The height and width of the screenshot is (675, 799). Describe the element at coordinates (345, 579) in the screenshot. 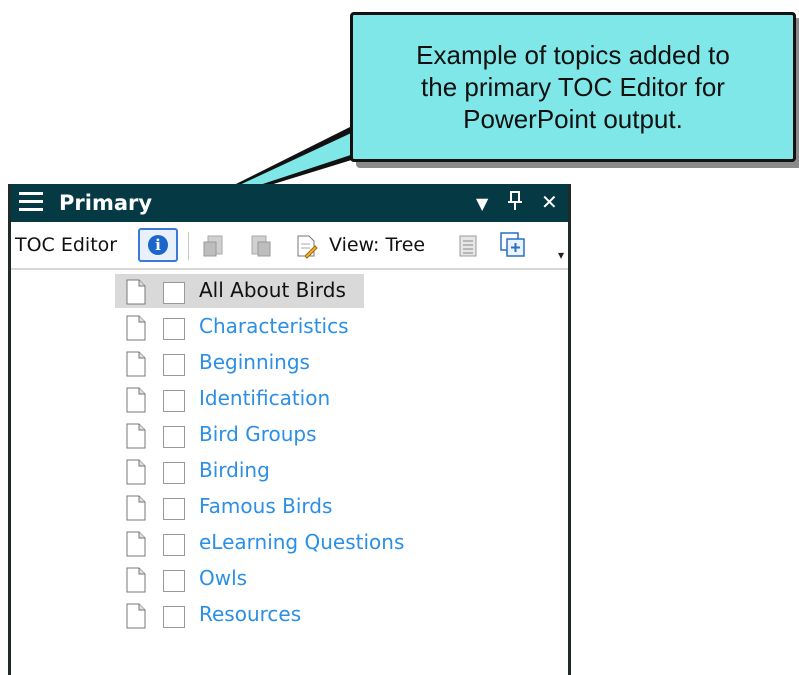

I see `tree-item: Owls` at that location.